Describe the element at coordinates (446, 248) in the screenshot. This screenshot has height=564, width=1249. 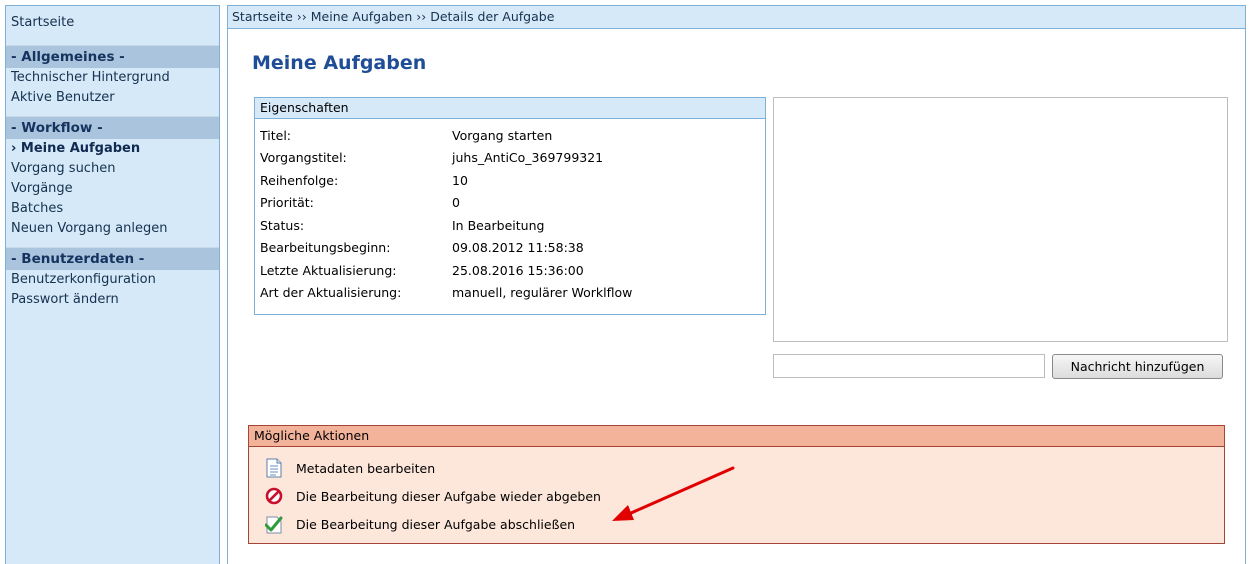
I see `table-row: Bearbeitungsbeginn: 09.08.2012 11:58:38` at that location.